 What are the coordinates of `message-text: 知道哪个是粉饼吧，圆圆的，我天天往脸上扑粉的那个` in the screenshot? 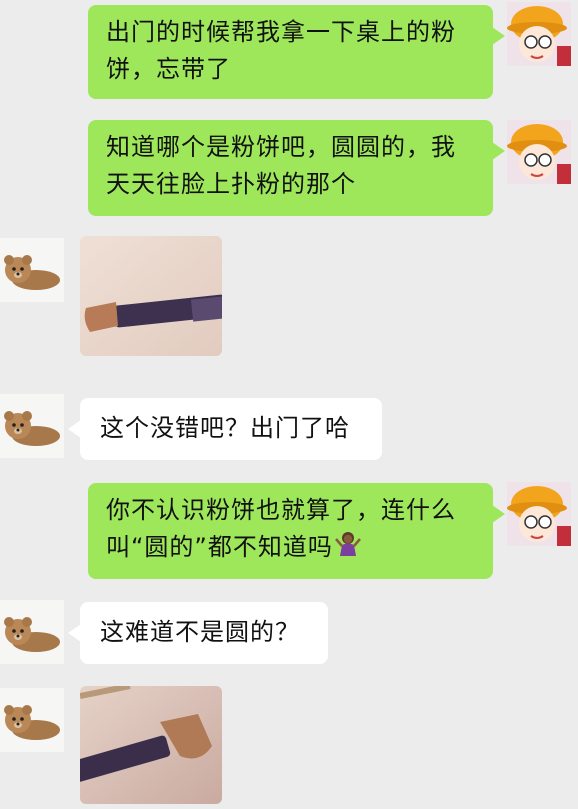 It's located at (281, 165).